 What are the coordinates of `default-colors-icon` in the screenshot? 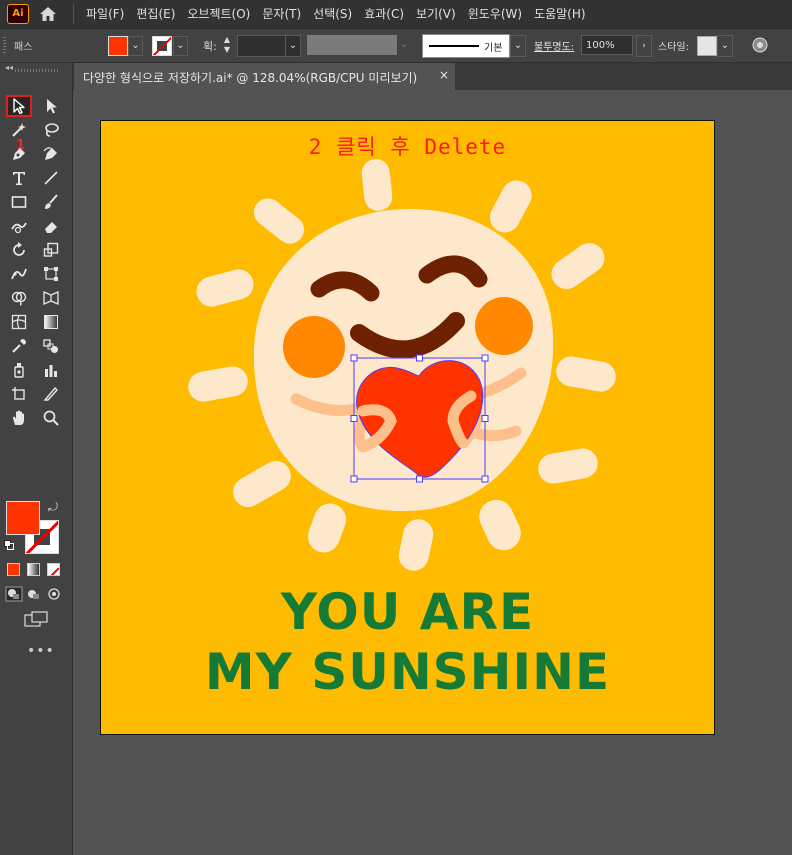 It's located at (9, 545).